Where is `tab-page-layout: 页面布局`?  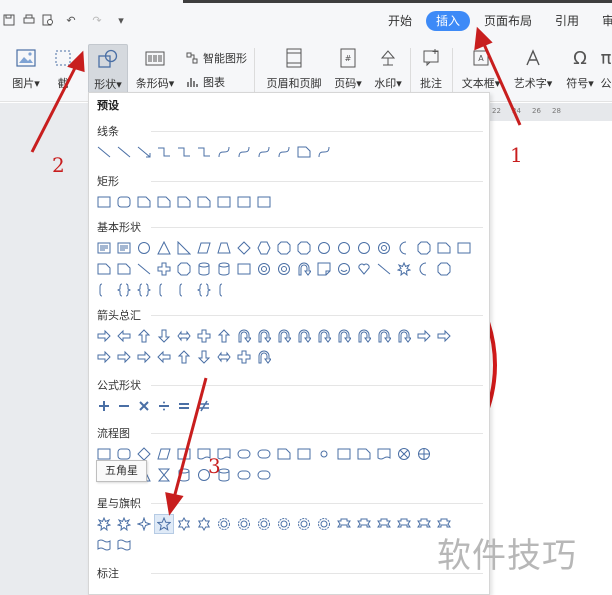
tab-page-layout: 页面布局 is located at coordinates (508, 21).